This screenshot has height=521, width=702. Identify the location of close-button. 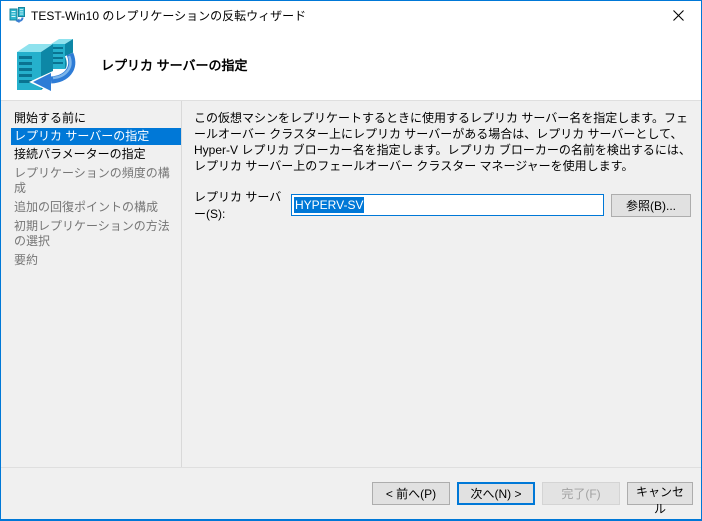
(678, 15).